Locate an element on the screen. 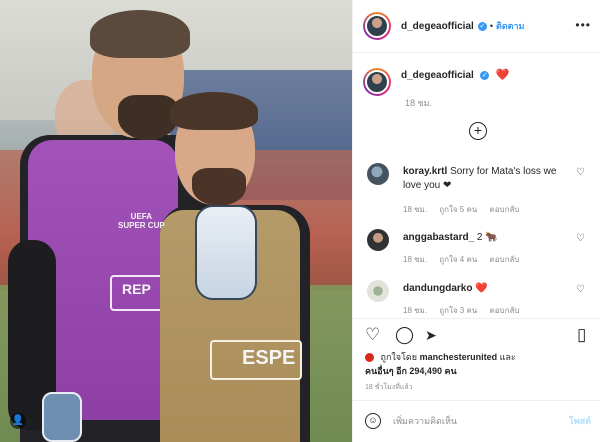 Image resolution: width=600 pixels, height=442 pixels. bib-text-rep: REP is located at coordinates (136, 289).